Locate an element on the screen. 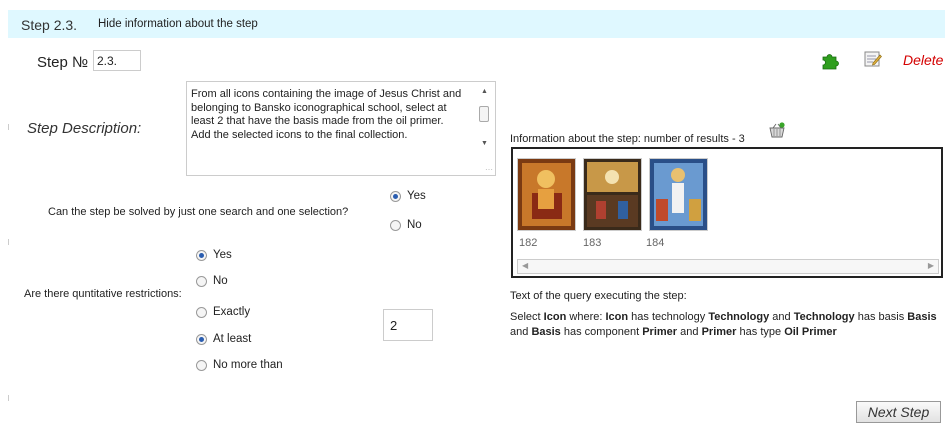 This screenshot has height=425, width=945. query-term: Oil Primer is located at coordinates (810, 332).